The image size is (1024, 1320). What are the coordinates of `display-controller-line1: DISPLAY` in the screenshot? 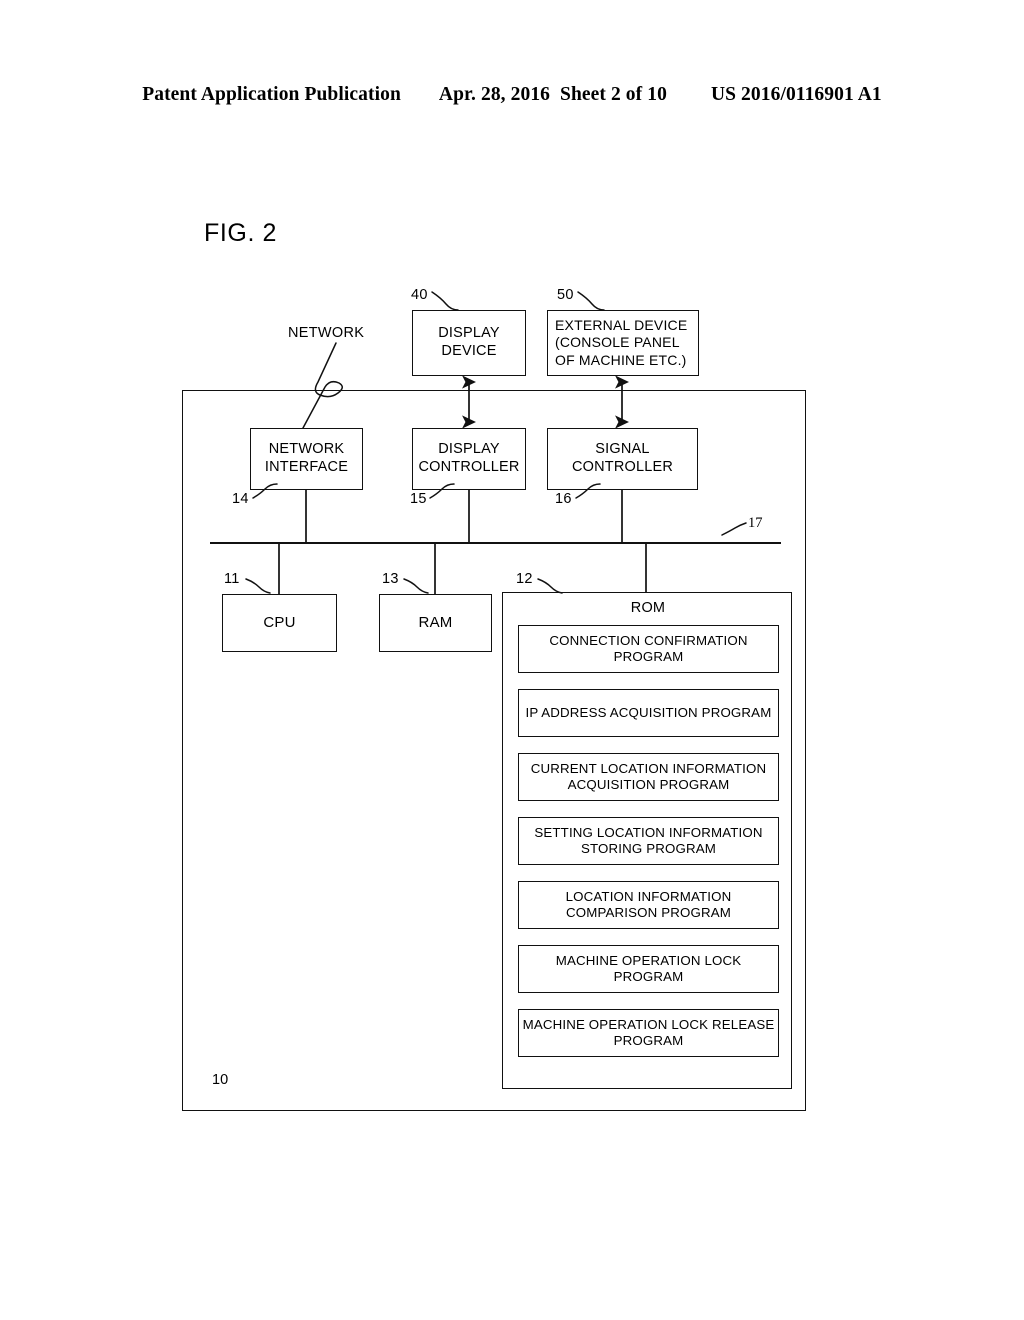 It's located at (469, 449).